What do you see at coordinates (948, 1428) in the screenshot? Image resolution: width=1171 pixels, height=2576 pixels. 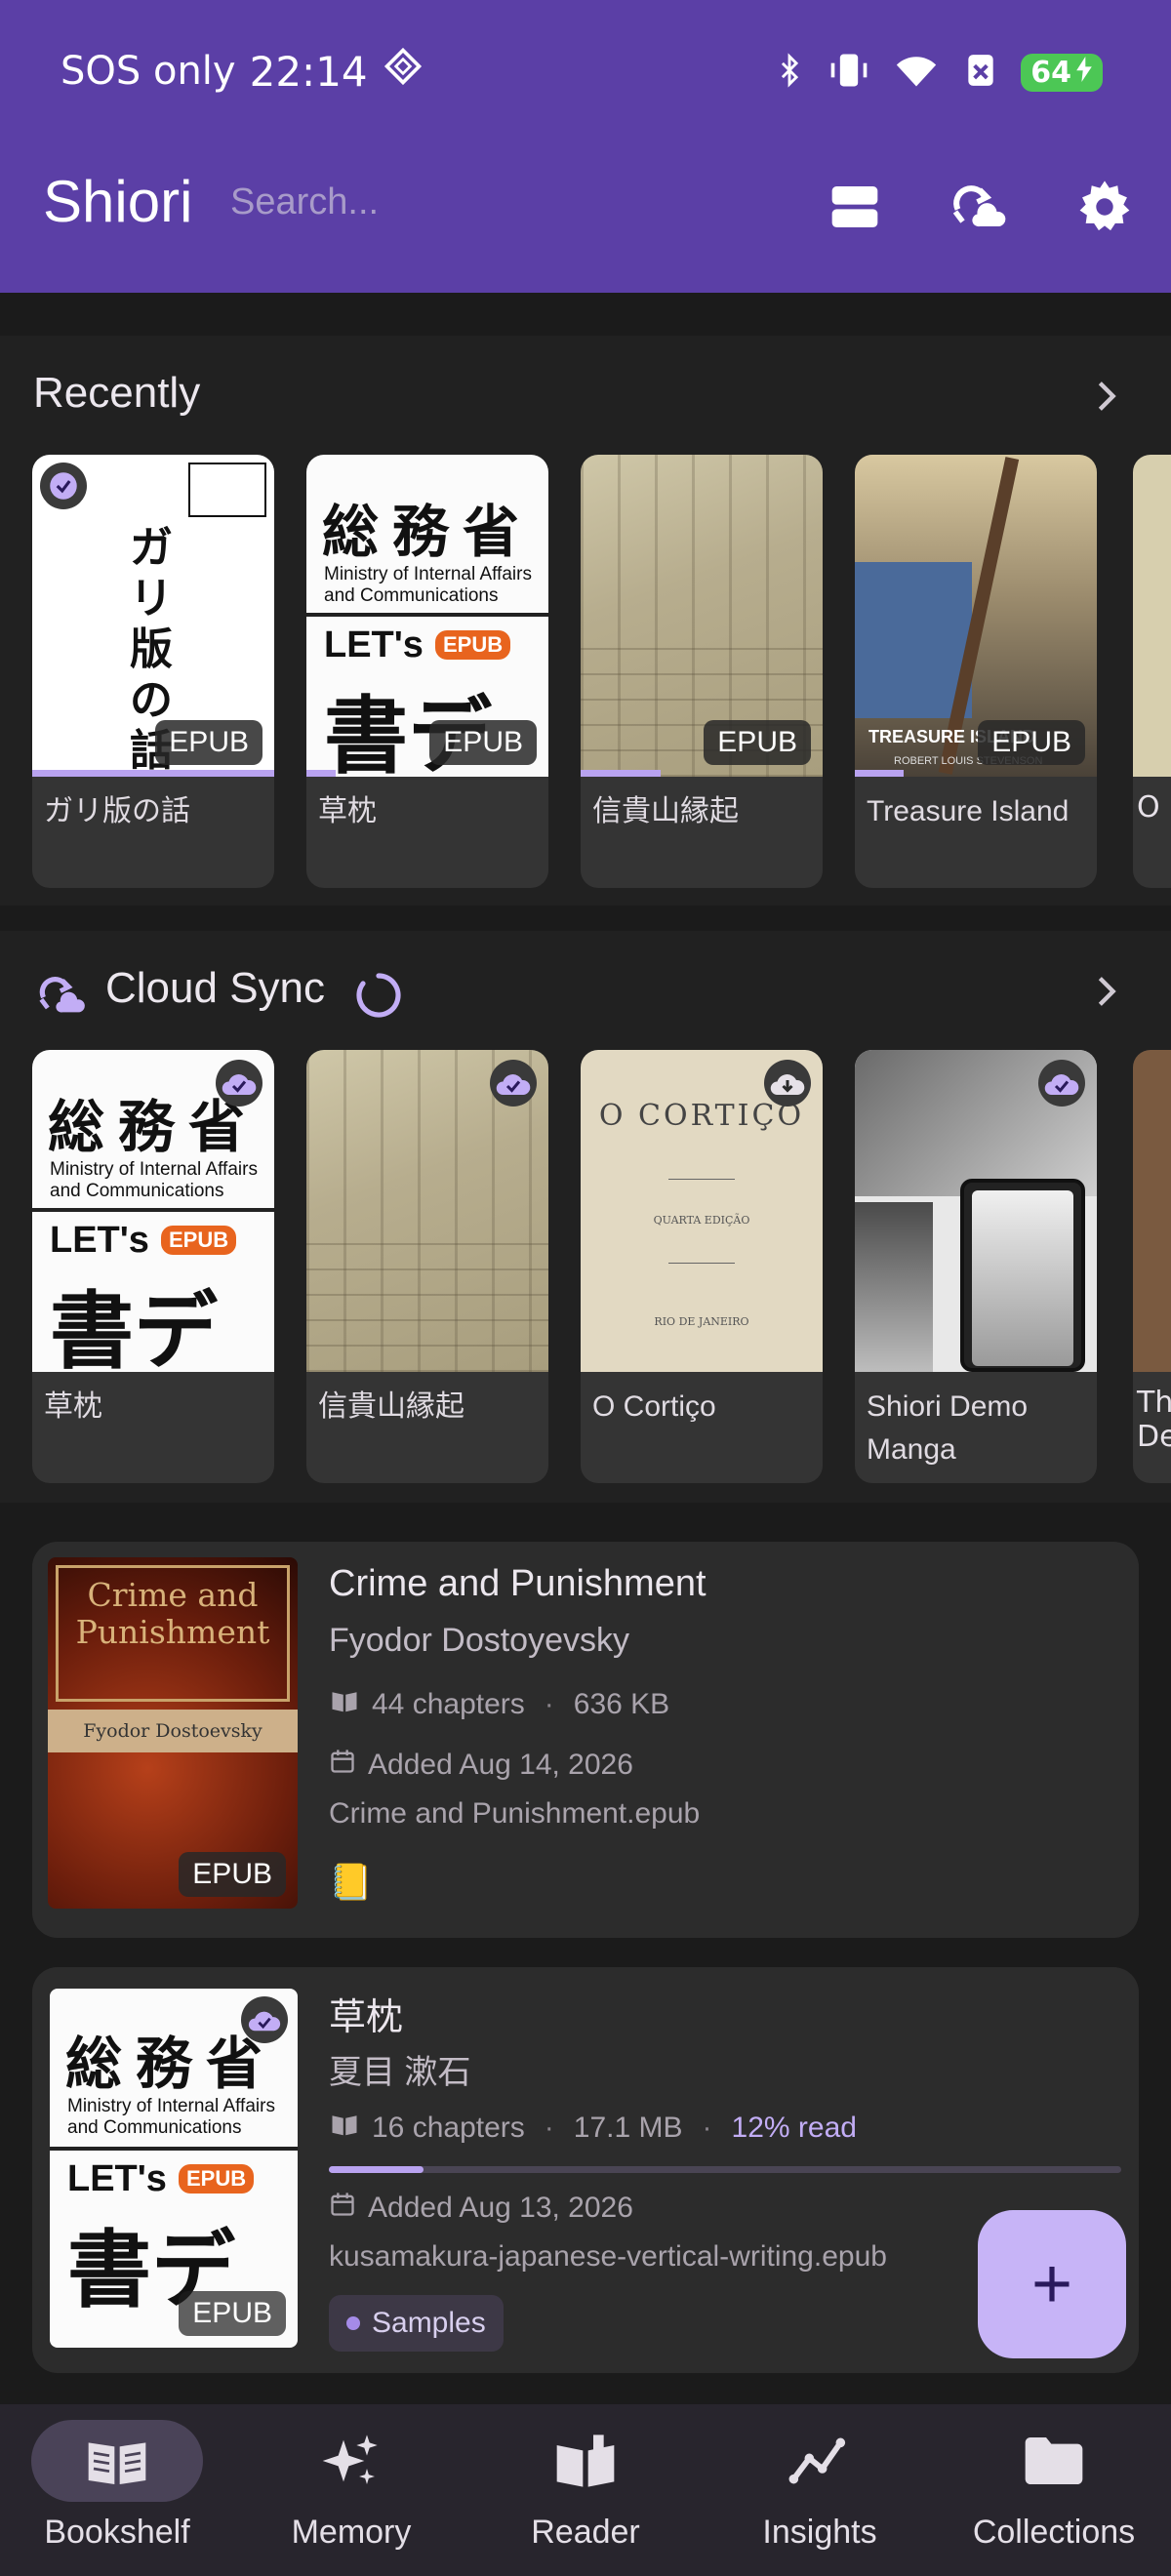 I see `card-title: Shiori Demo Manga` at bounding box center [948, 1428].